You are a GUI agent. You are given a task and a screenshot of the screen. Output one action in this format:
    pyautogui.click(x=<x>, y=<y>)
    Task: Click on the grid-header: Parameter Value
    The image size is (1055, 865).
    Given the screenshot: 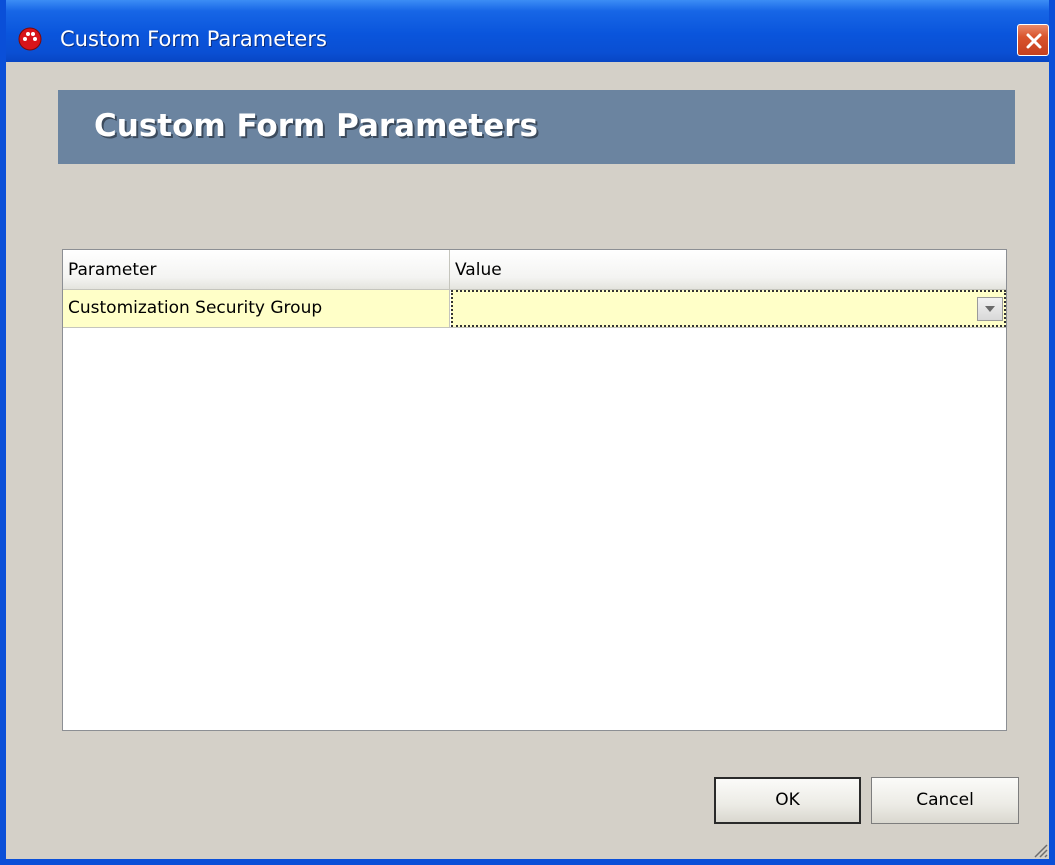 What is the action you would take?
    pyautogui.click(x=534, y=270)
    